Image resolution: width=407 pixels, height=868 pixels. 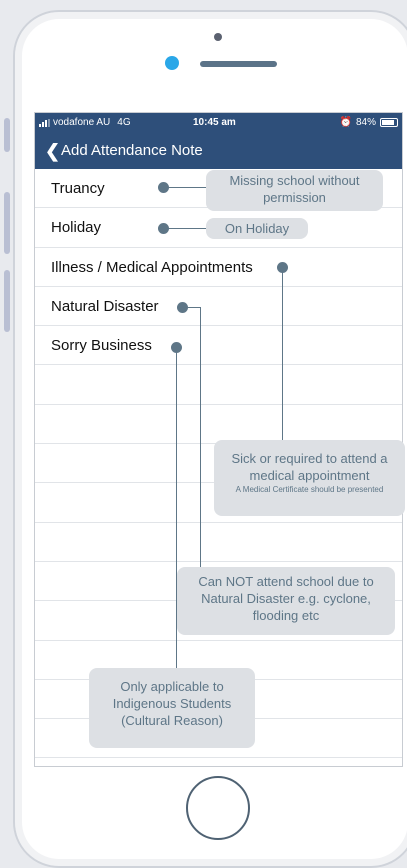 What do you see at coordinates (7, 223) in the screenshot?
I see `volume-up-button` at bounding box center [7, 223].